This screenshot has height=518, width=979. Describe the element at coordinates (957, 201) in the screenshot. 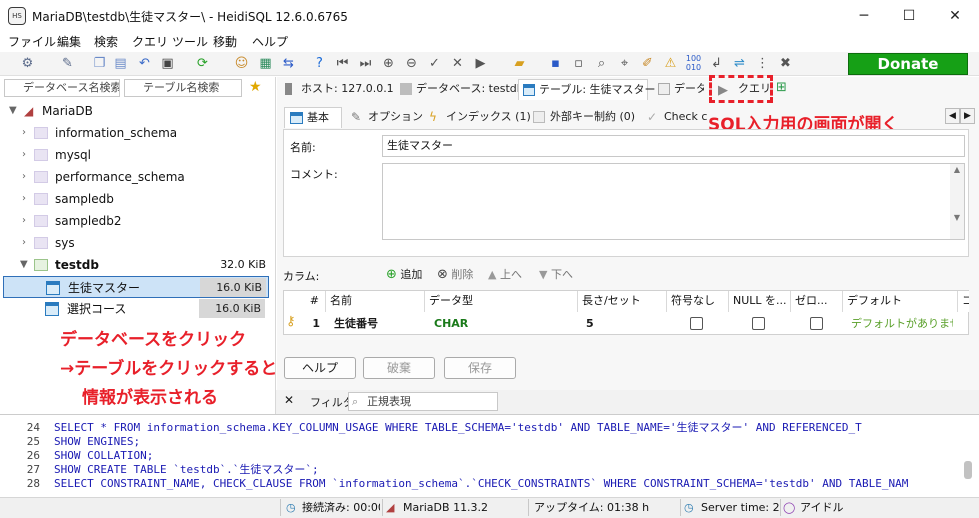

I see `comment-scrollbar: ▲ ▼` at that location.